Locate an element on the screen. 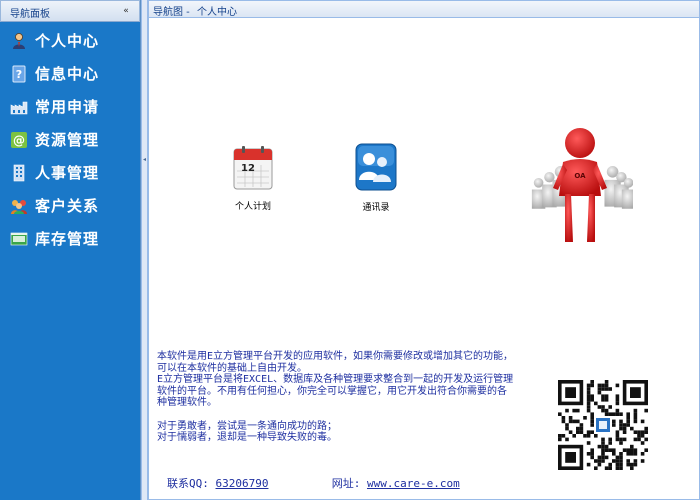  shortcut-personal-plan: 12 个人计划 is located at coordinates (253, 178).